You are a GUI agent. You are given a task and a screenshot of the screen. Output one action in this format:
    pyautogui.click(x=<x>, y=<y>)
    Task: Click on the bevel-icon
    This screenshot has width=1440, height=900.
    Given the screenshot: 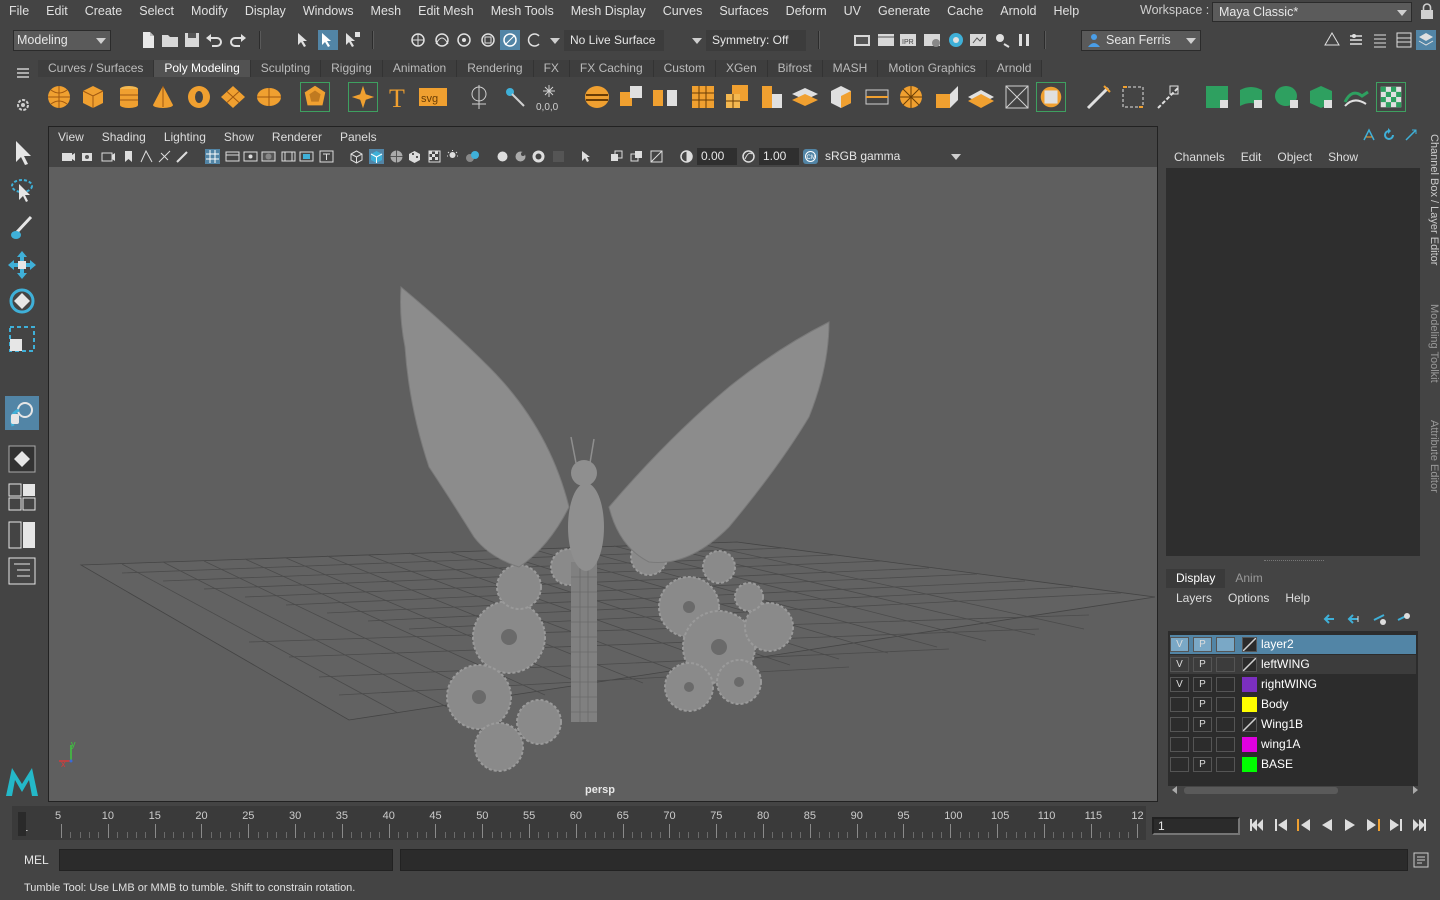 What is the action you would take?
    pyautogui.click(x=947, y=97)
    